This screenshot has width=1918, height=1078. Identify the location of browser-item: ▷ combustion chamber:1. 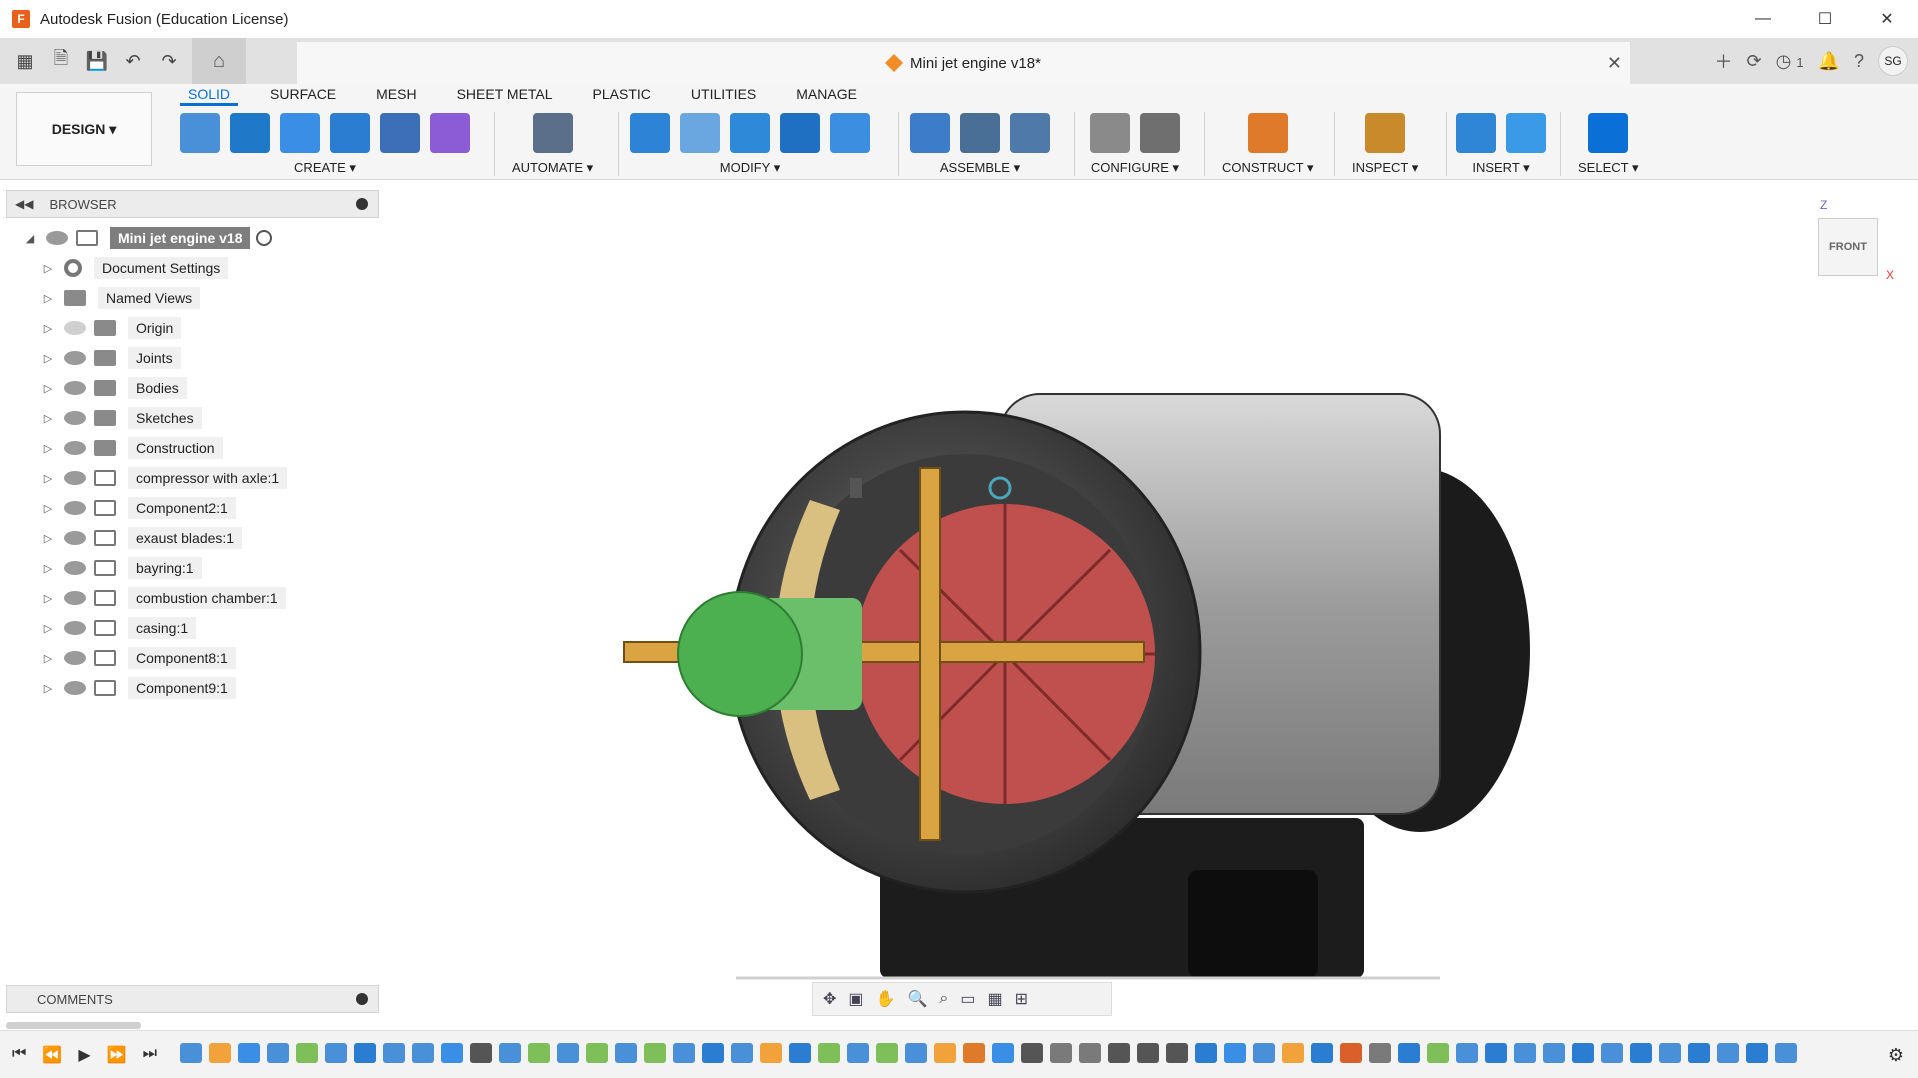
(204, 598).